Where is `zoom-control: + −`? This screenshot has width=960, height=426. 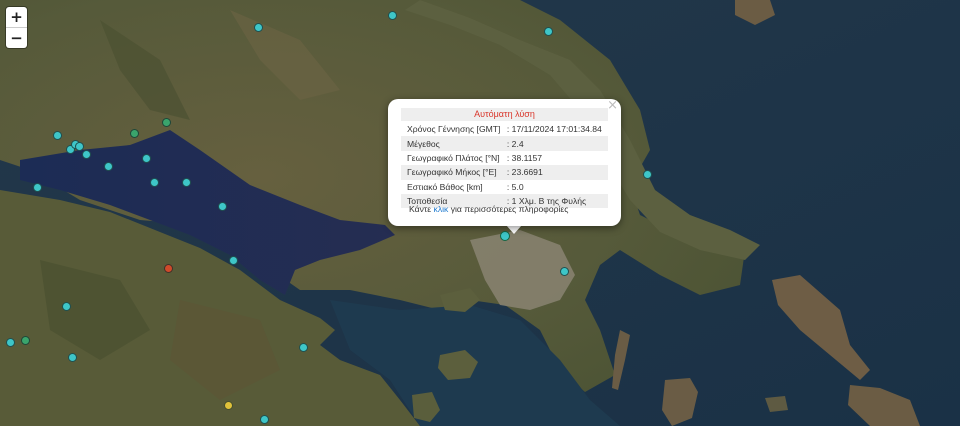
zoom-control: + − is located at coordinates (16, 27).